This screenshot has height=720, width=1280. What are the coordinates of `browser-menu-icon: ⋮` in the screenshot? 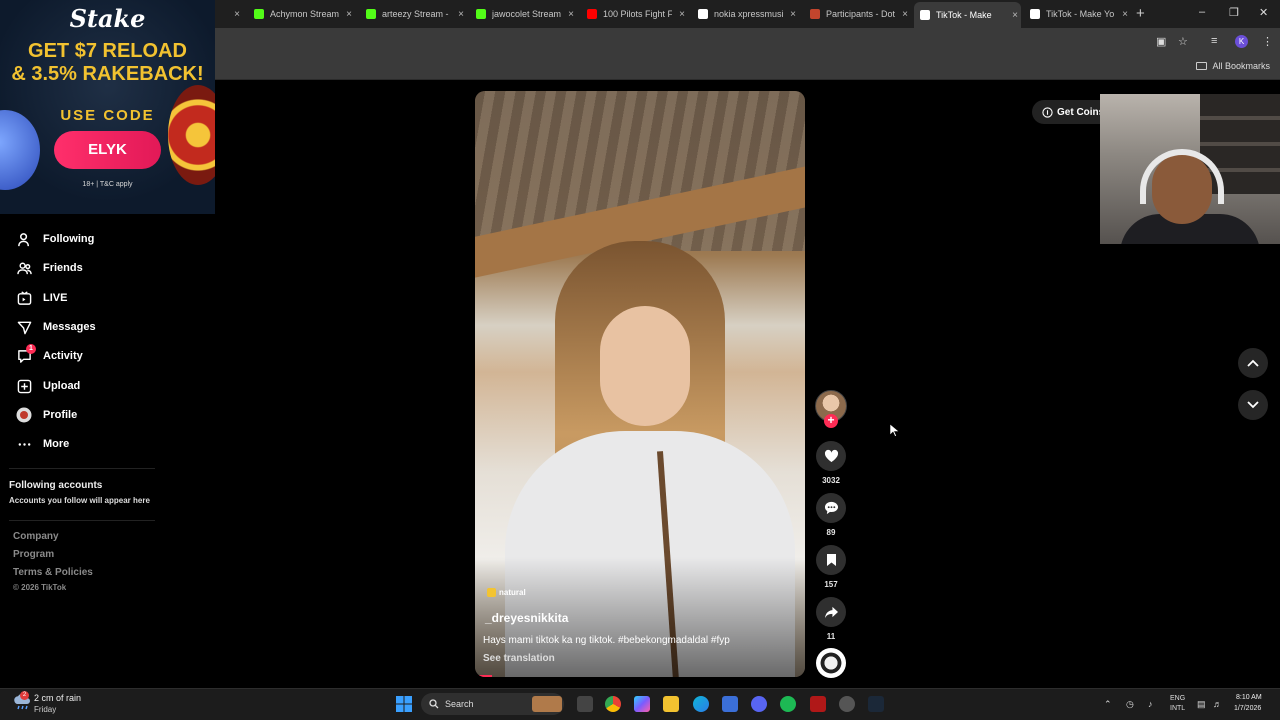 It's located at (1267, 41).